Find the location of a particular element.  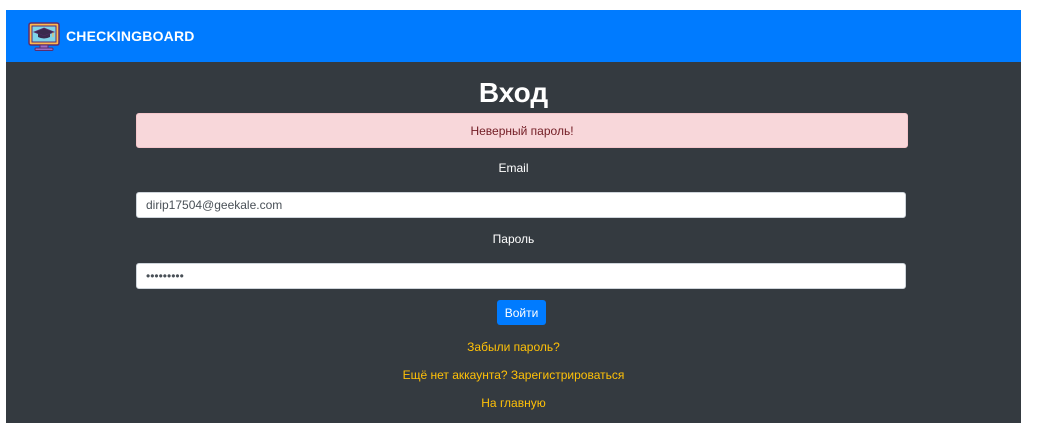

email-field is located at coordinates (521, 205).